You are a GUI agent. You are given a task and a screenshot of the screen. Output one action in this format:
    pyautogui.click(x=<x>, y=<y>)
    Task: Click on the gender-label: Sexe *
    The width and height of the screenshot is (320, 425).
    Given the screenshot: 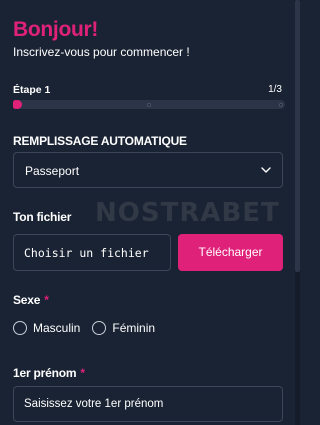 What is the action you would take?
    pyautogui.click(x=31, y=300)
    